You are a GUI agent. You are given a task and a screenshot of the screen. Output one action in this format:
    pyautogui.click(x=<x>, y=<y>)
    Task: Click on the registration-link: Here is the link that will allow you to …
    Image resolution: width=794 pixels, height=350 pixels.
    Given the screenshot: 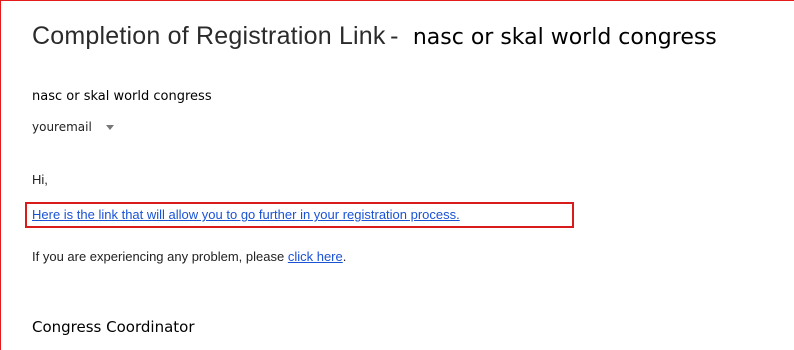 What is the action you would take?
    pyautogui.click(x=246, y=214)
    